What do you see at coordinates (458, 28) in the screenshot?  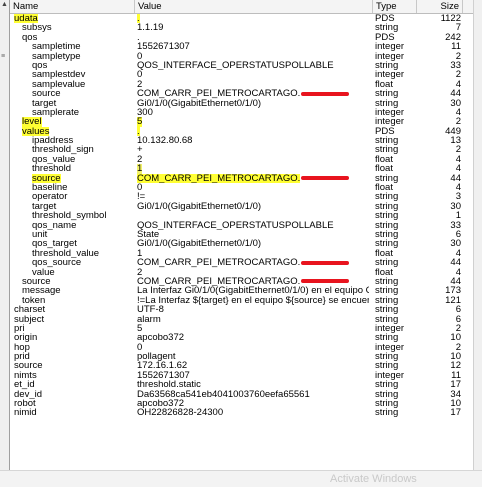 I see `row-size-text: 7` at bounding box center [458, 28].